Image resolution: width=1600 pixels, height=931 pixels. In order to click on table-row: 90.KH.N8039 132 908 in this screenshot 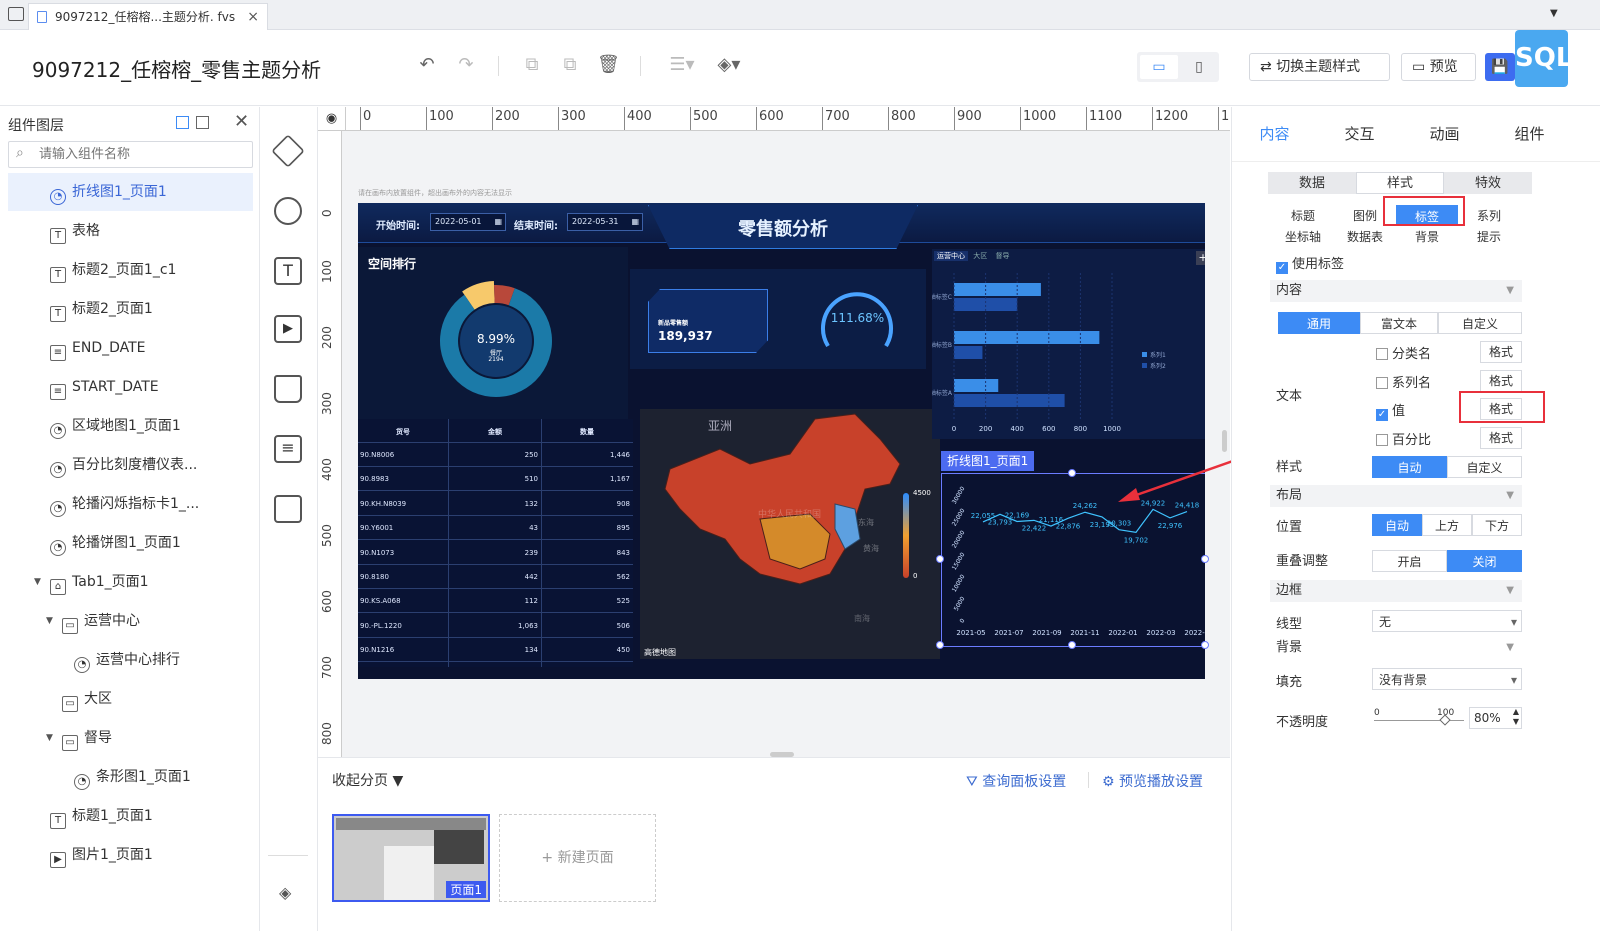, I will do `click(495, 504)`.